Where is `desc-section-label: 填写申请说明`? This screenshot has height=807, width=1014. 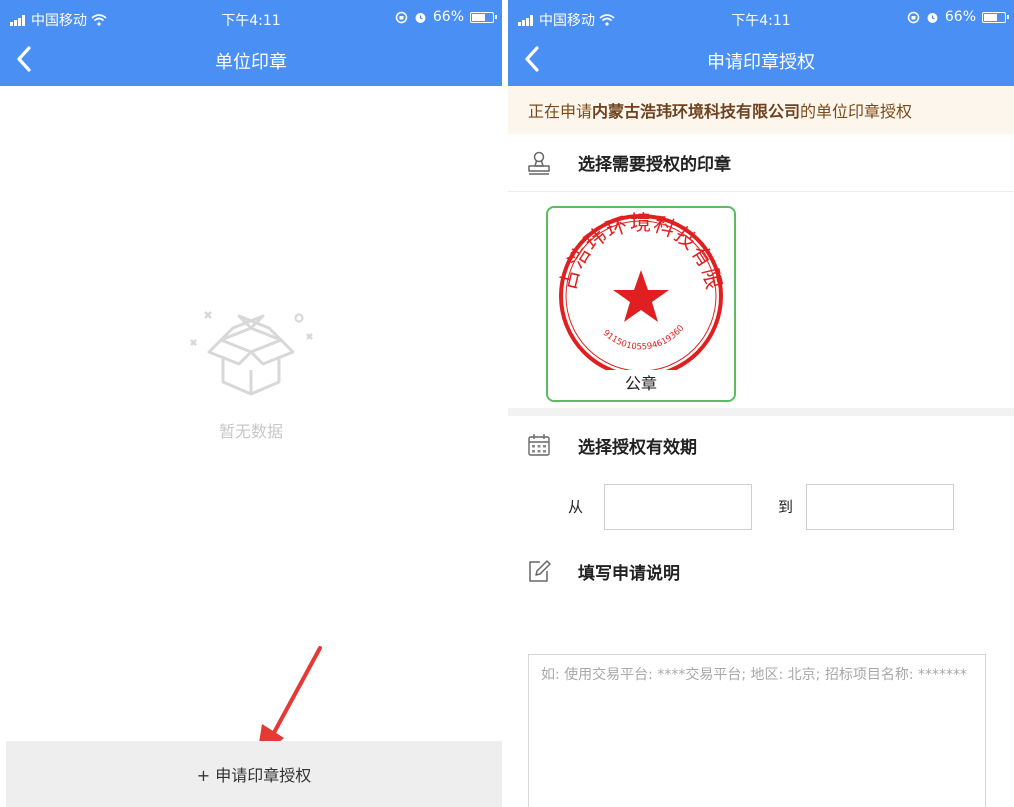 desc-section-label: 填写申请说明 is located at coordinates (629, 573).